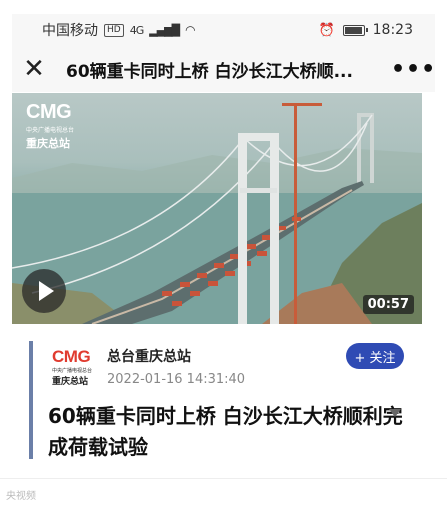 This screenshot has height=506, width=447. What do you see at coordinates (72, 371) in the screenshot?
I see `author-logo-subtitle: 中央广播电视总台` at bounding box center [72, 371].